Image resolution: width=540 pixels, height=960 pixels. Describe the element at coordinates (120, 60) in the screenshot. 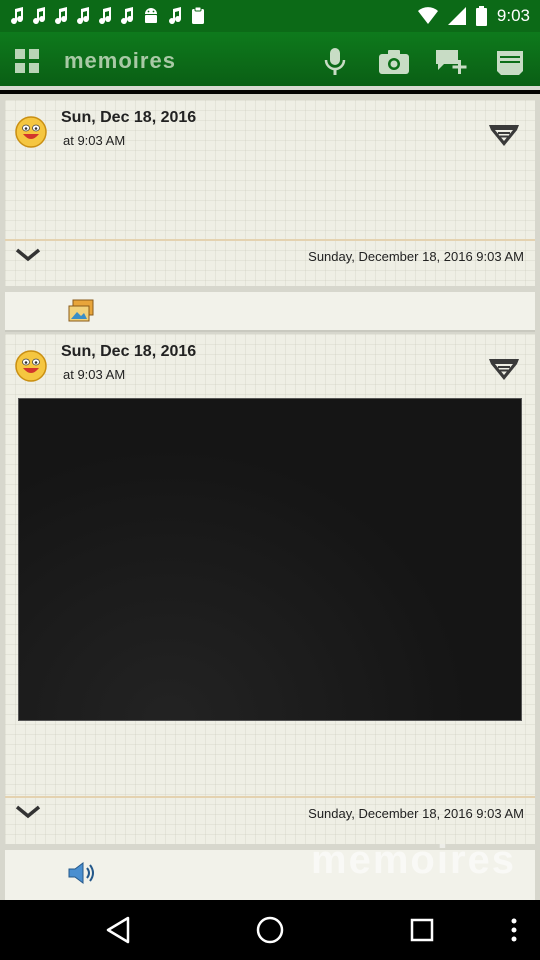

I see `app-title: memoires` at that location.